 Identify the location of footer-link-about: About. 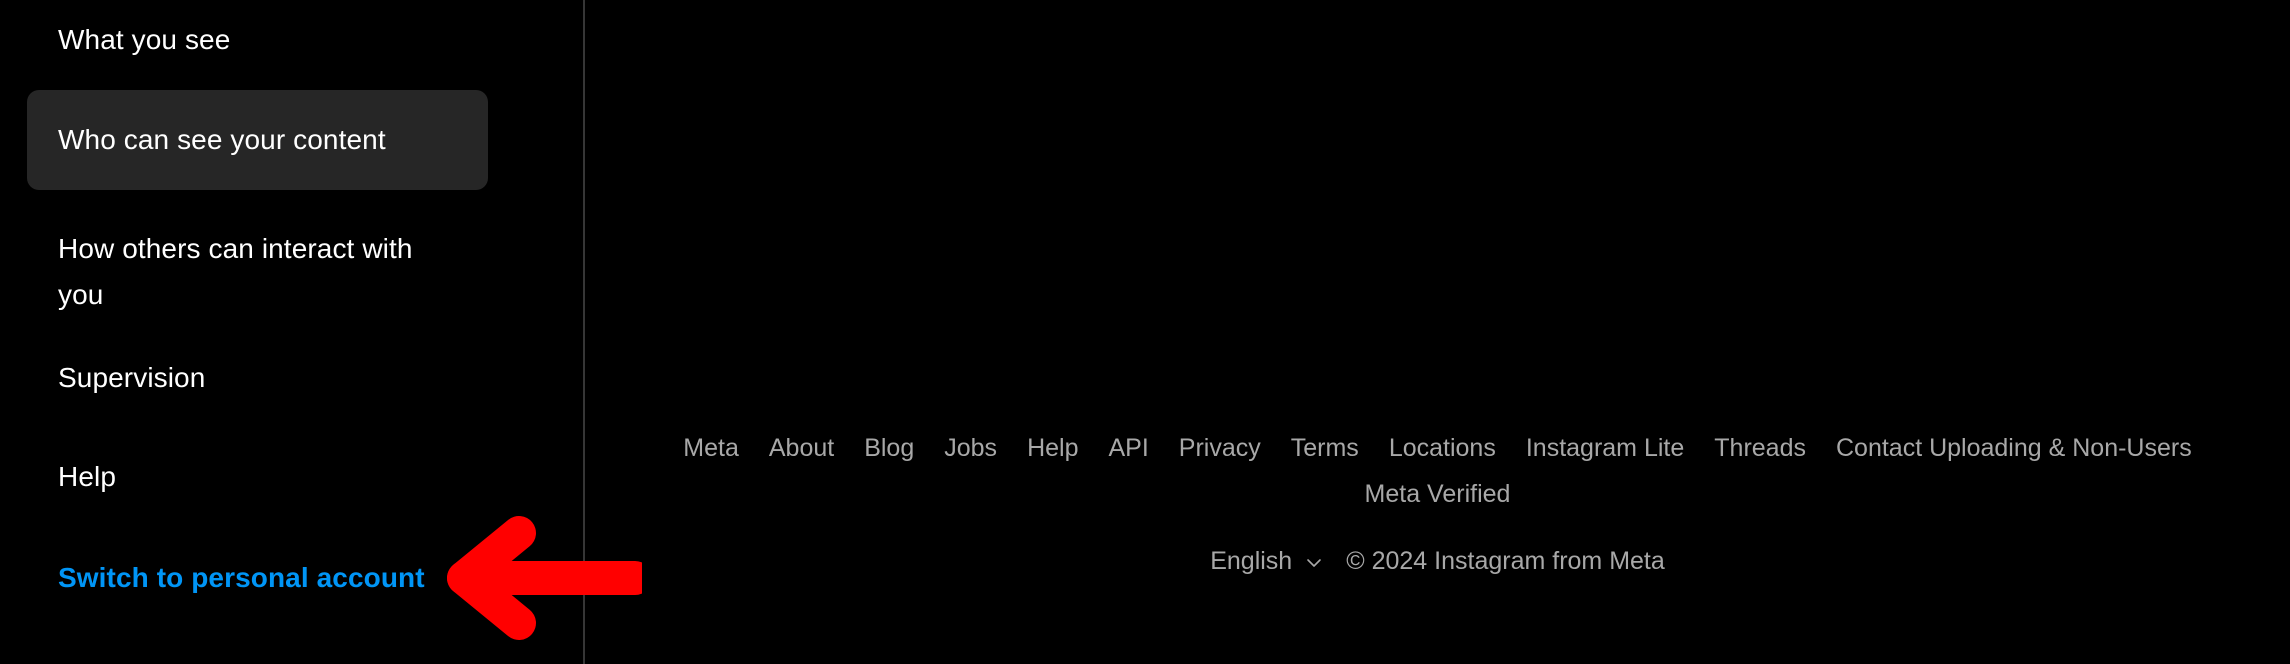
(801, 448).